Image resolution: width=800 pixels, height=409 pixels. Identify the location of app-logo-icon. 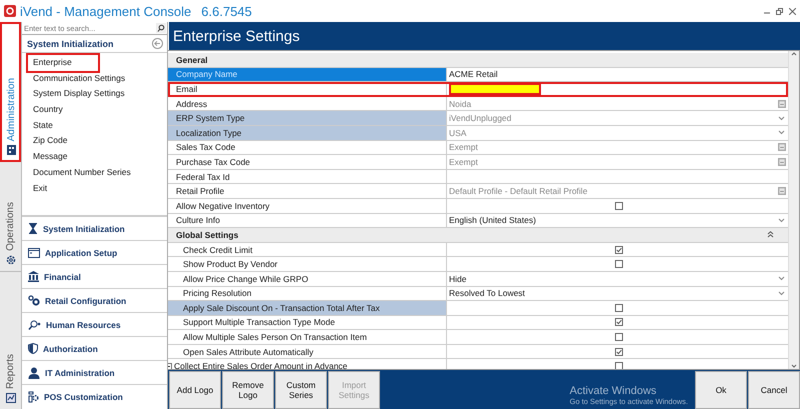
(10, 11).